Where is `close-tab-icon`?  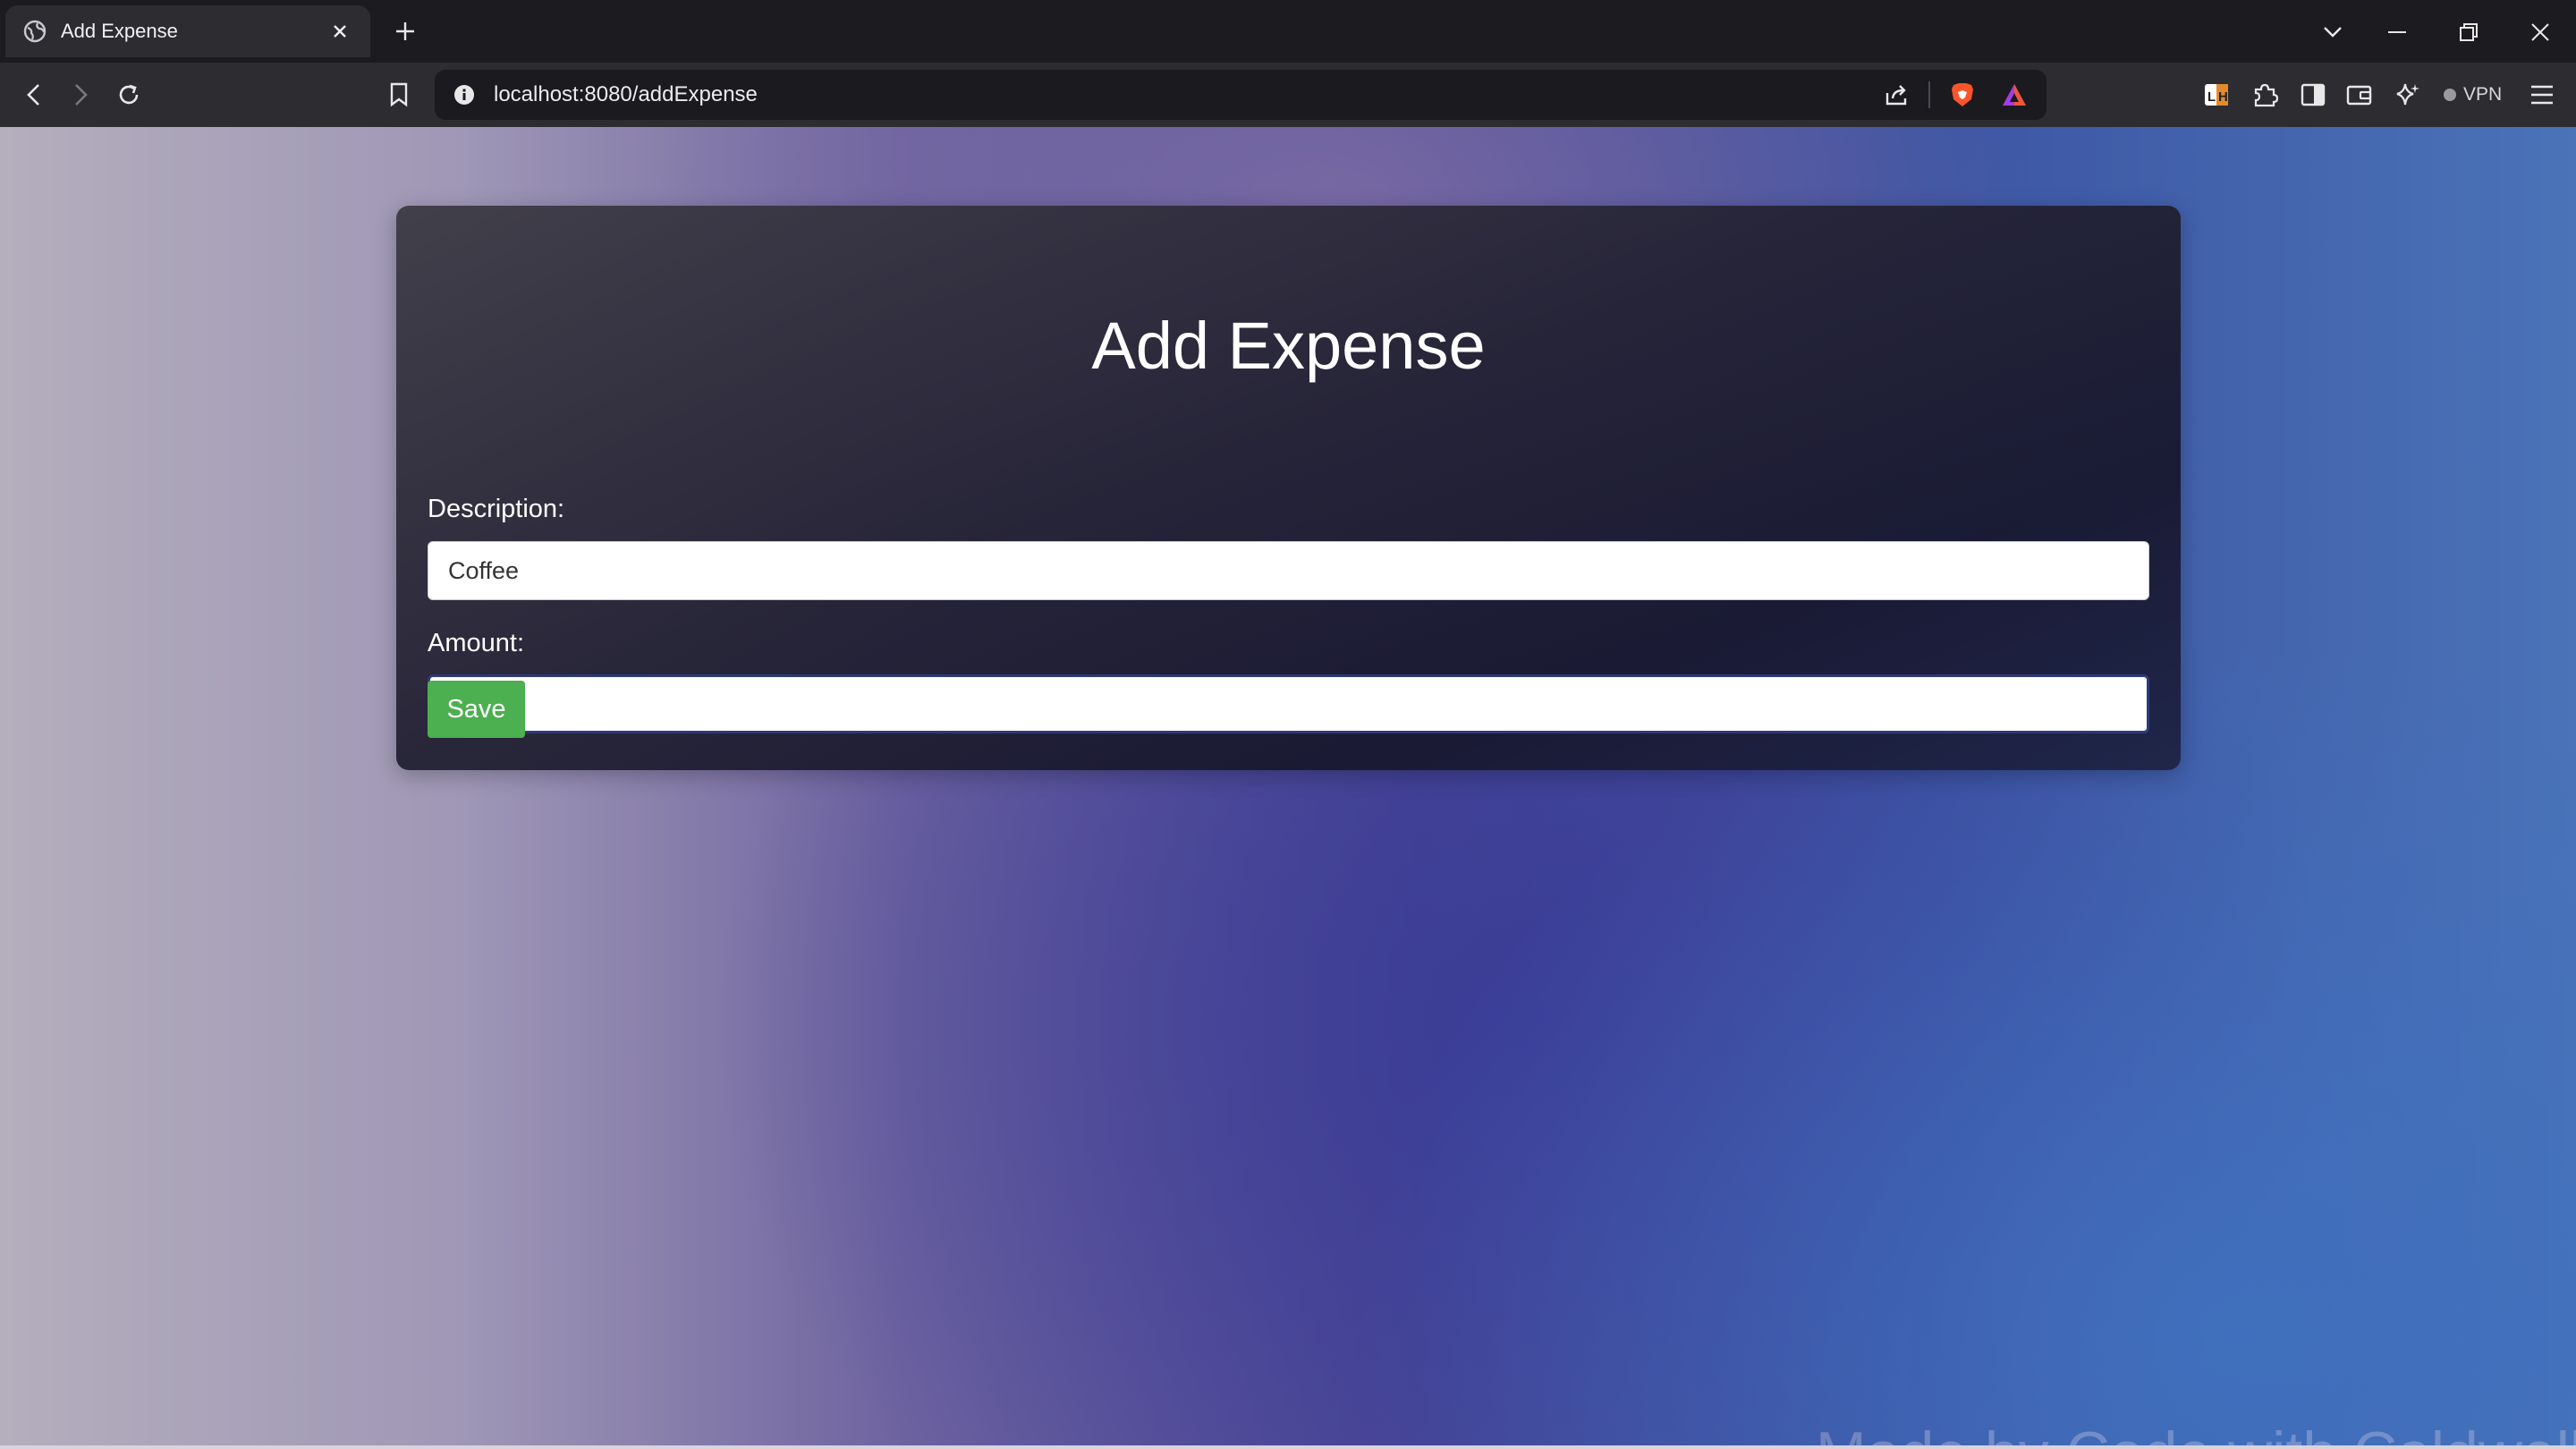
close-tab-icon is located at coordinates (339, 31).